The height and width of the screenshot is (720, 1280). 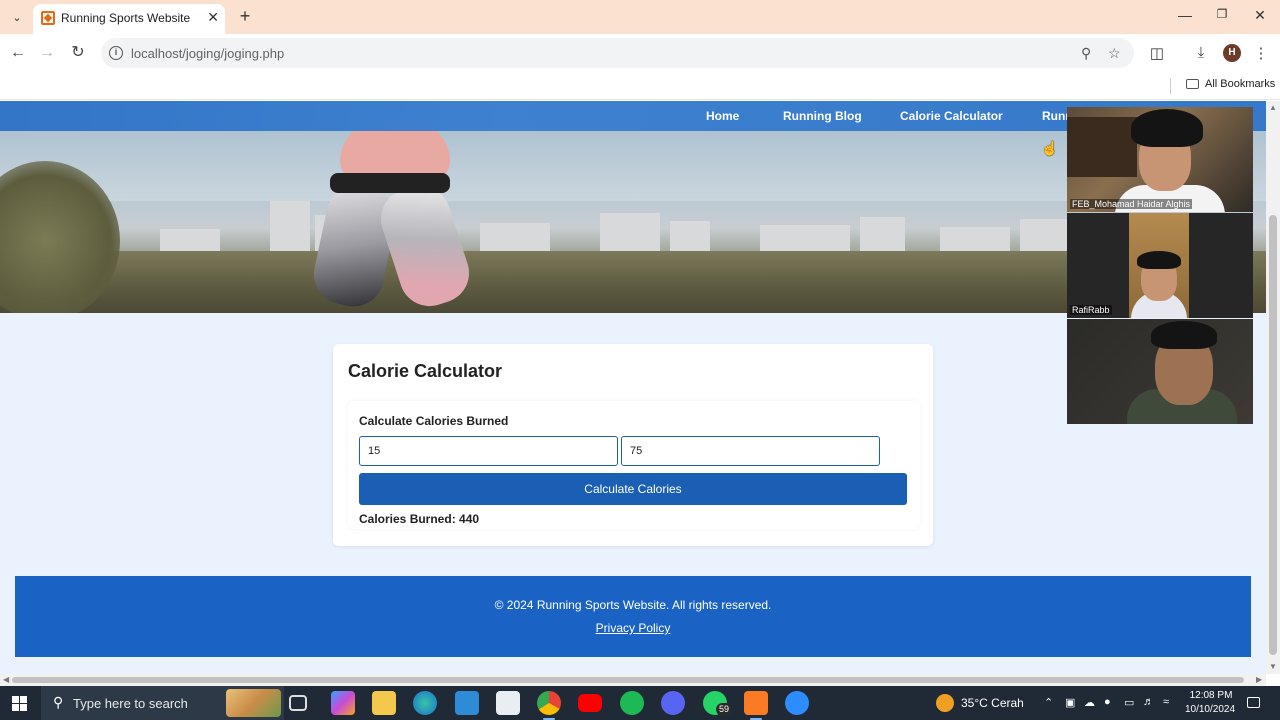 What do you see at coordinates (1211, 695) in the screenshot?
I see `clock-time: 12:08 PM` at bounding box center [1211, 695].